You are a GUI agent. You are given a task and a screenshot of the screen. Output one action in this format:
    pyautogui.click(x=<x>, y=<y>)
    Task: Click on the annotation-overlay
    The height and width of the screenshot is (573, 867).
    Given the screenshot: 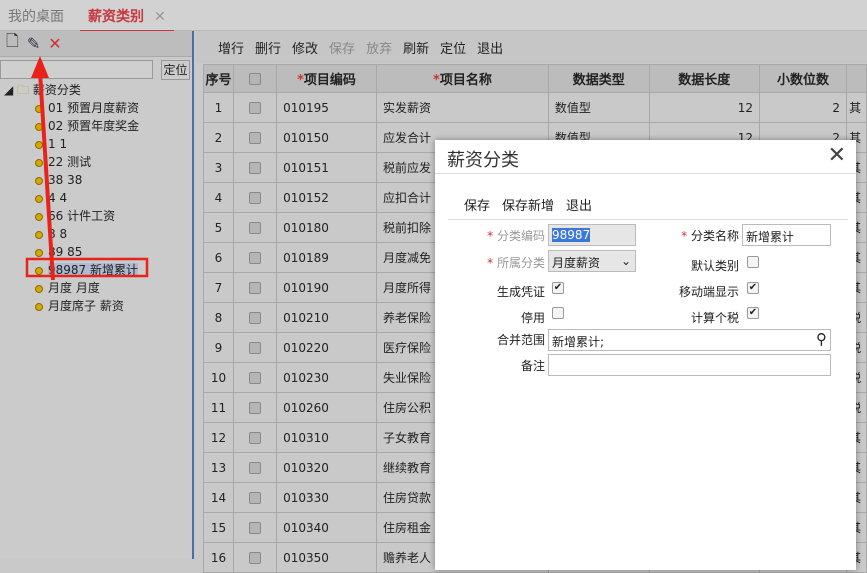 What is the action you would take?
    pyautogui.click(x=87, y=168)
    